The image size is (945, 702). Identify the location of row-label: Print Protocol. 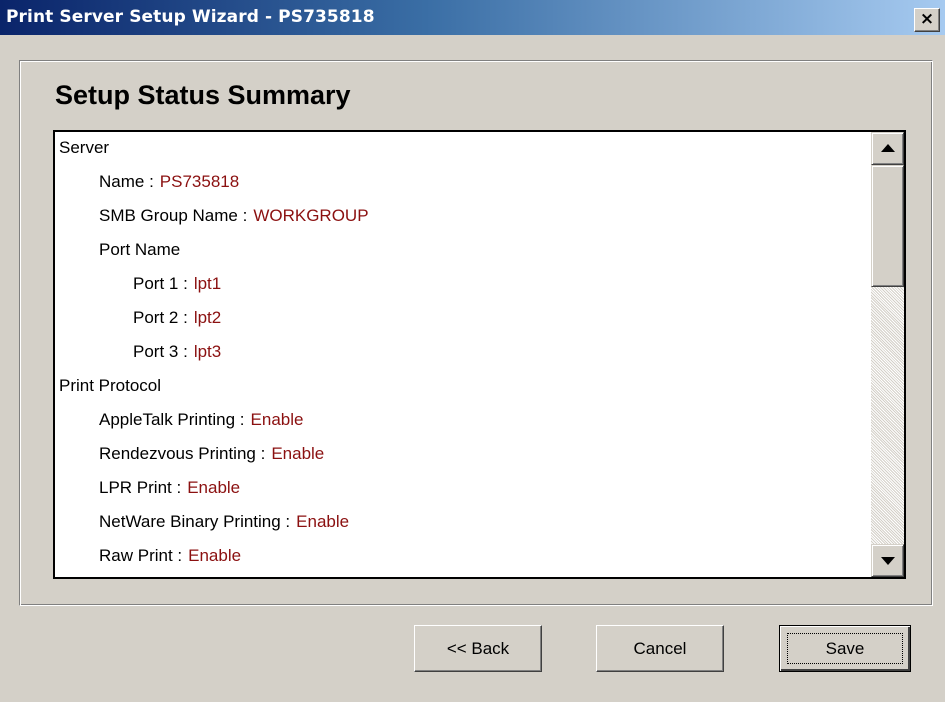
(110, 385).